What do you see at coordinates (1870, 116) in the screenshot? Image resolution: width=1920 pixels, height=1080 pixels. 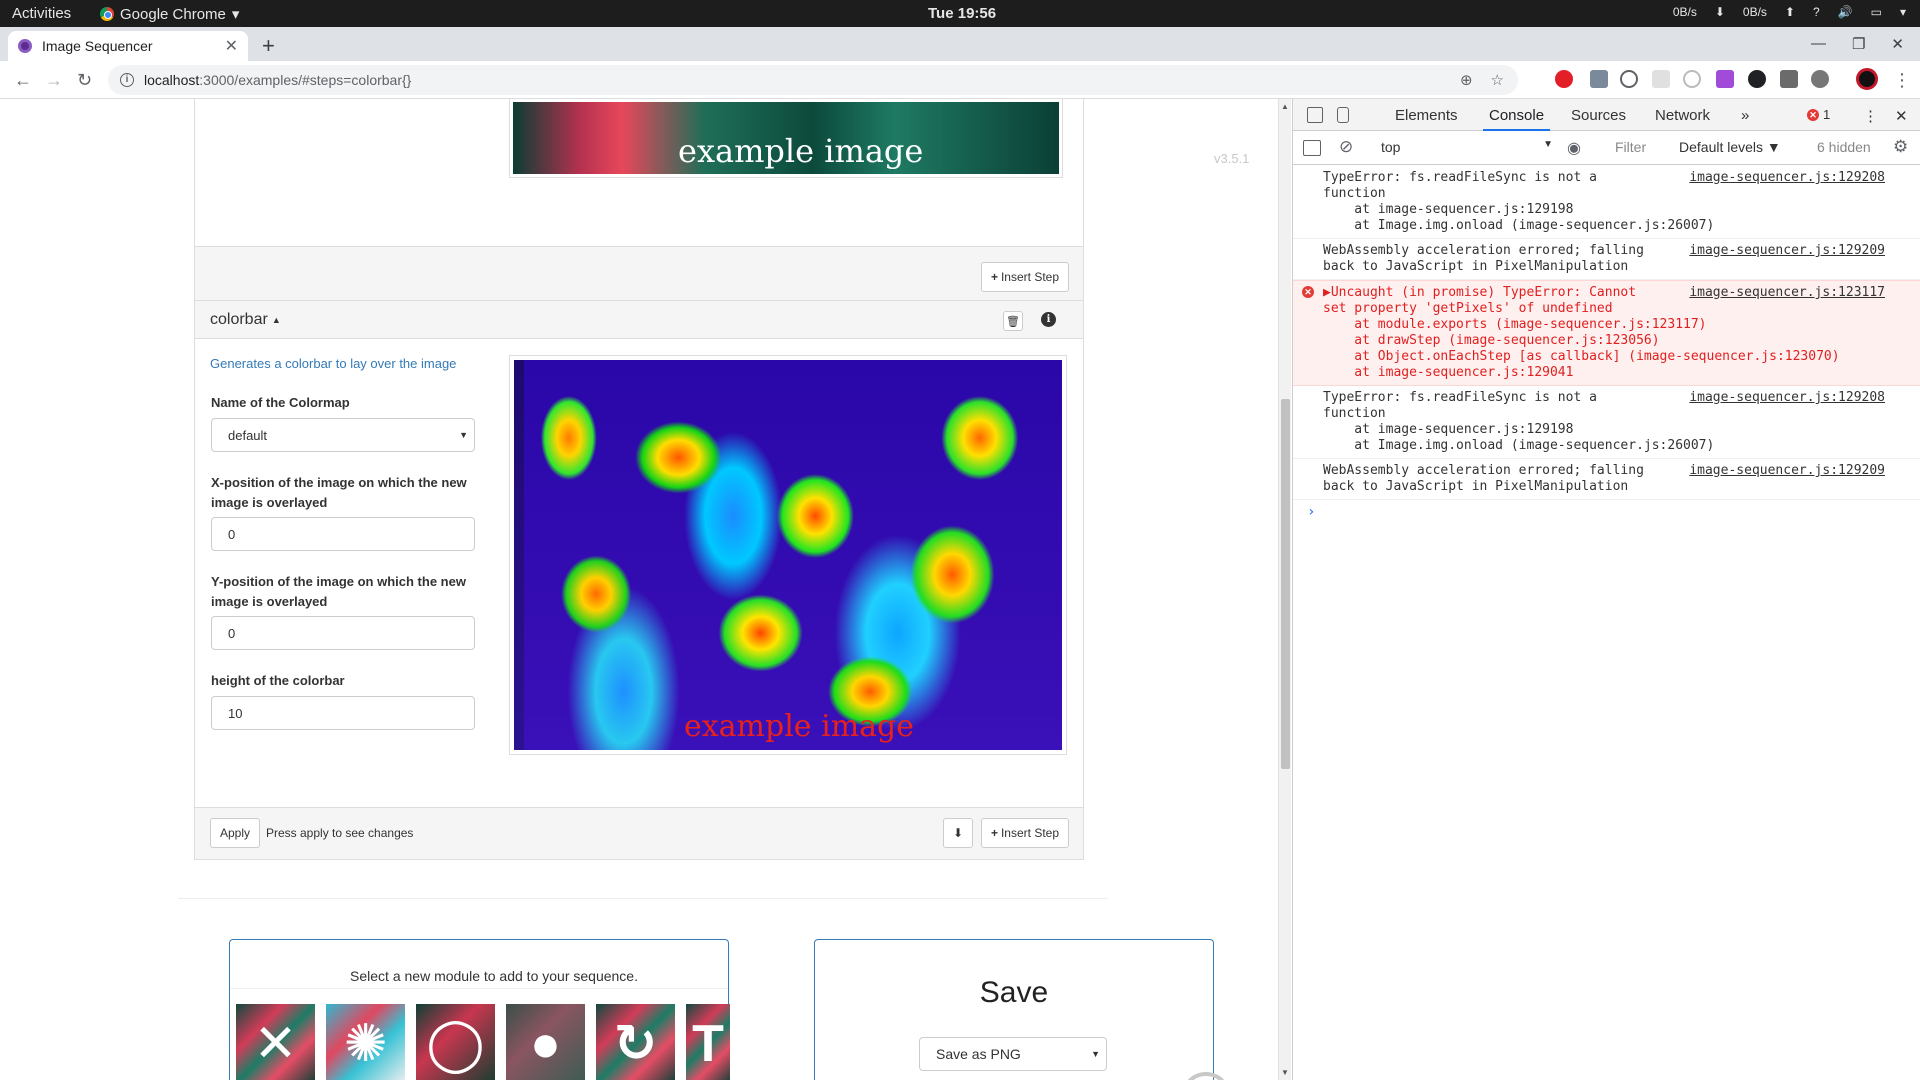 I see `devtools-menu-icon: ⋮` at bounding box center [1870, 116].